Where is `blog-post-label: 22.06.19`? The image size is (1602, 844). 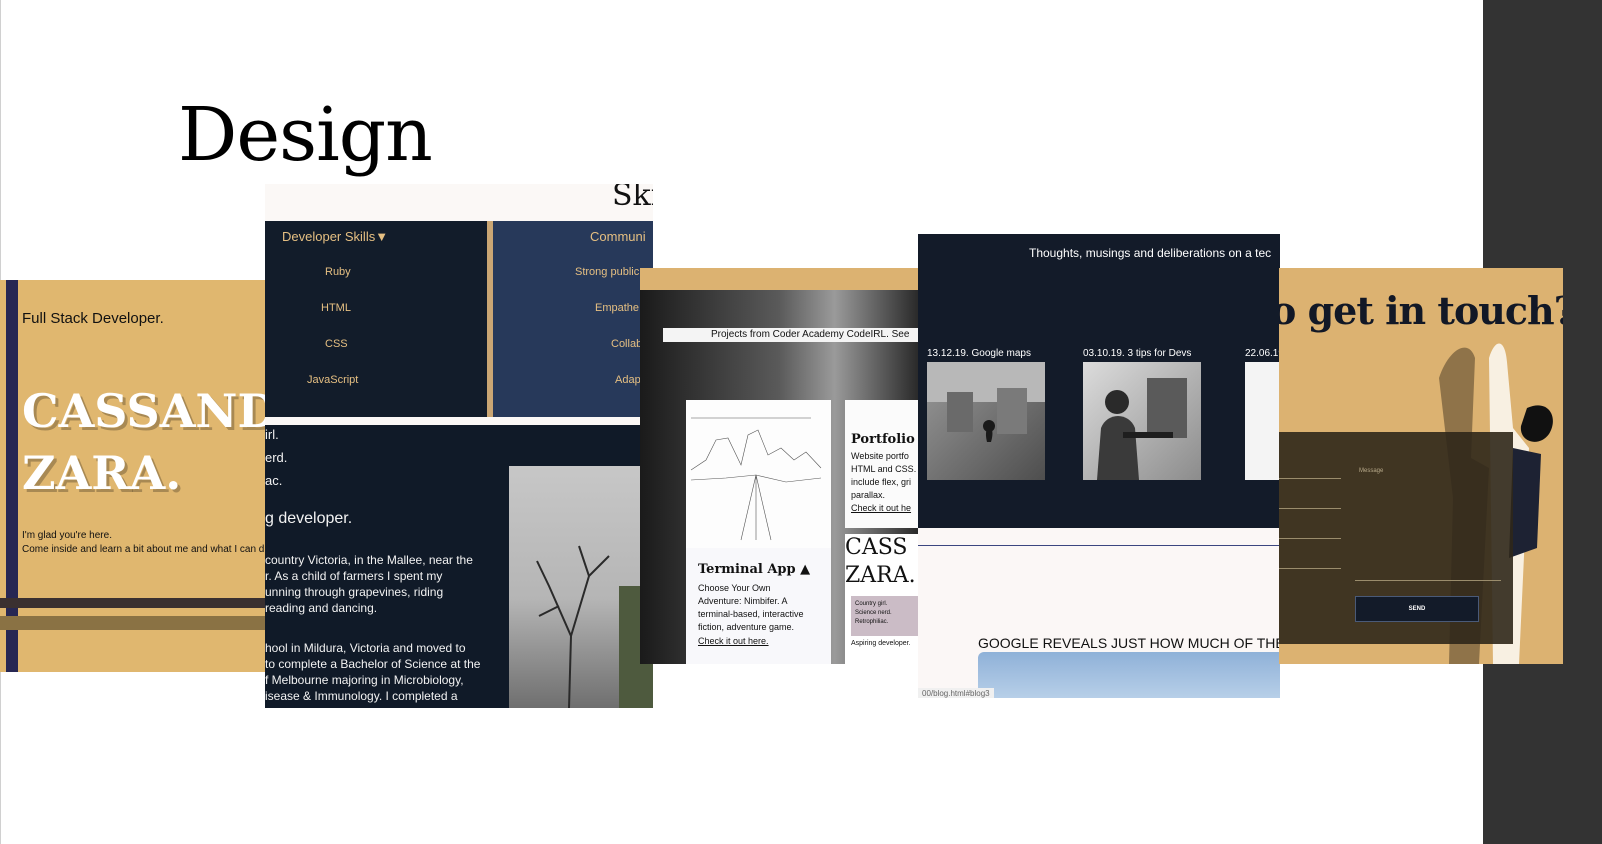
blog-post-label: 22.06.19 is located at coordinates (1262, 353).